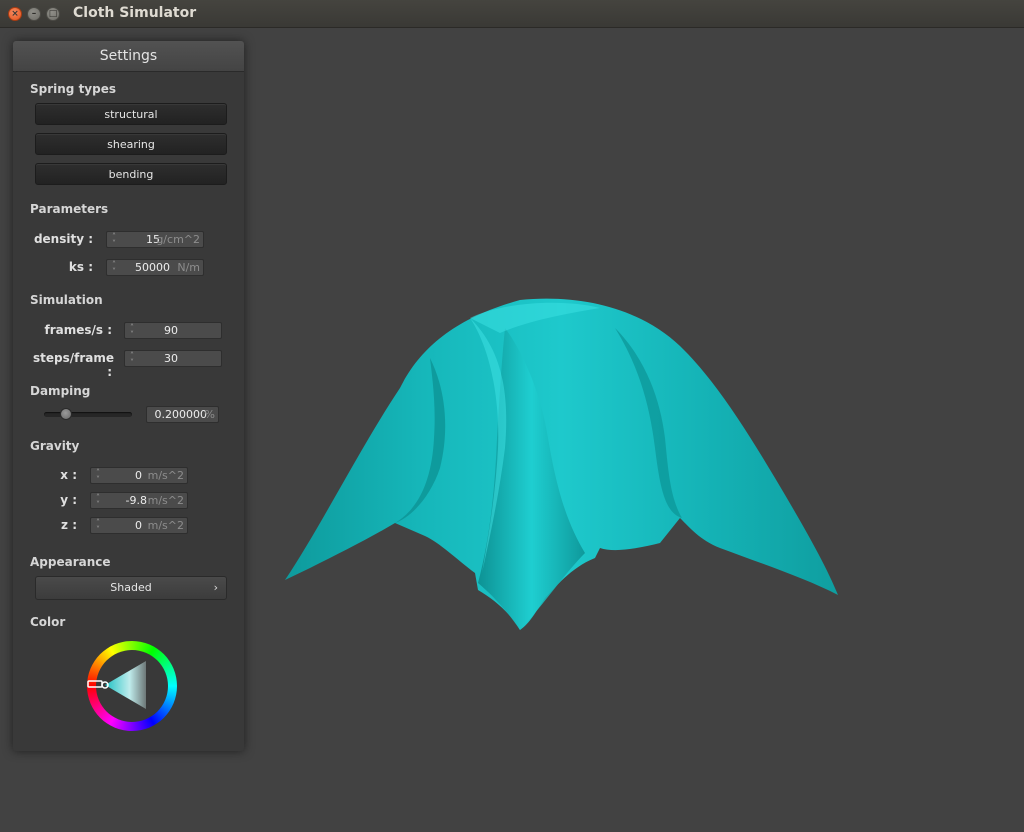 The height and width of the screenshot is (832, 1024). I want to click on appearance-selected: Shaded, so click(131, 587).